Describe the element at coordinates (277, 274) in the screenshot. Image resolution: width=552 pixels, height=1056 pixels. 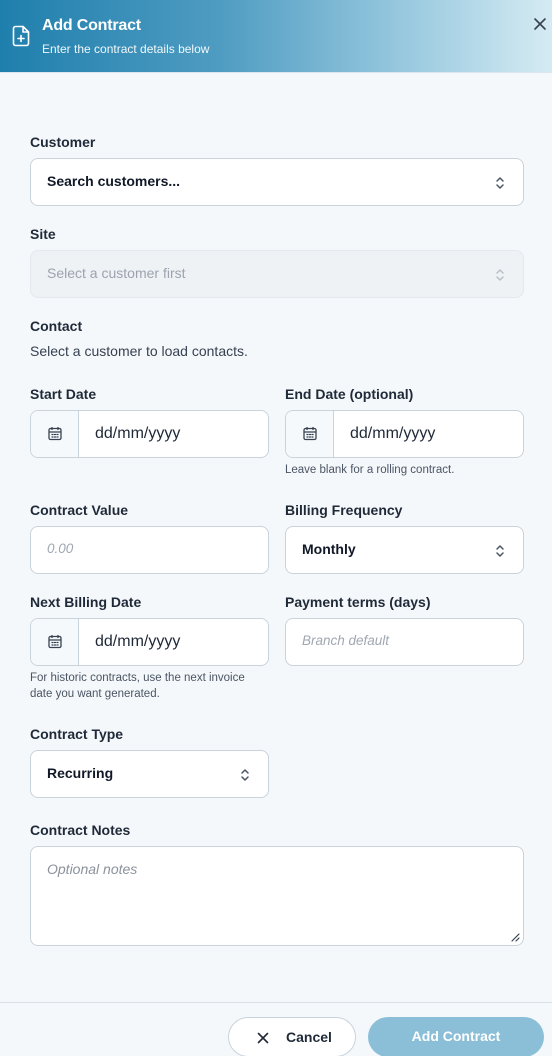
I see `site-select: Select a customer first` at that location.